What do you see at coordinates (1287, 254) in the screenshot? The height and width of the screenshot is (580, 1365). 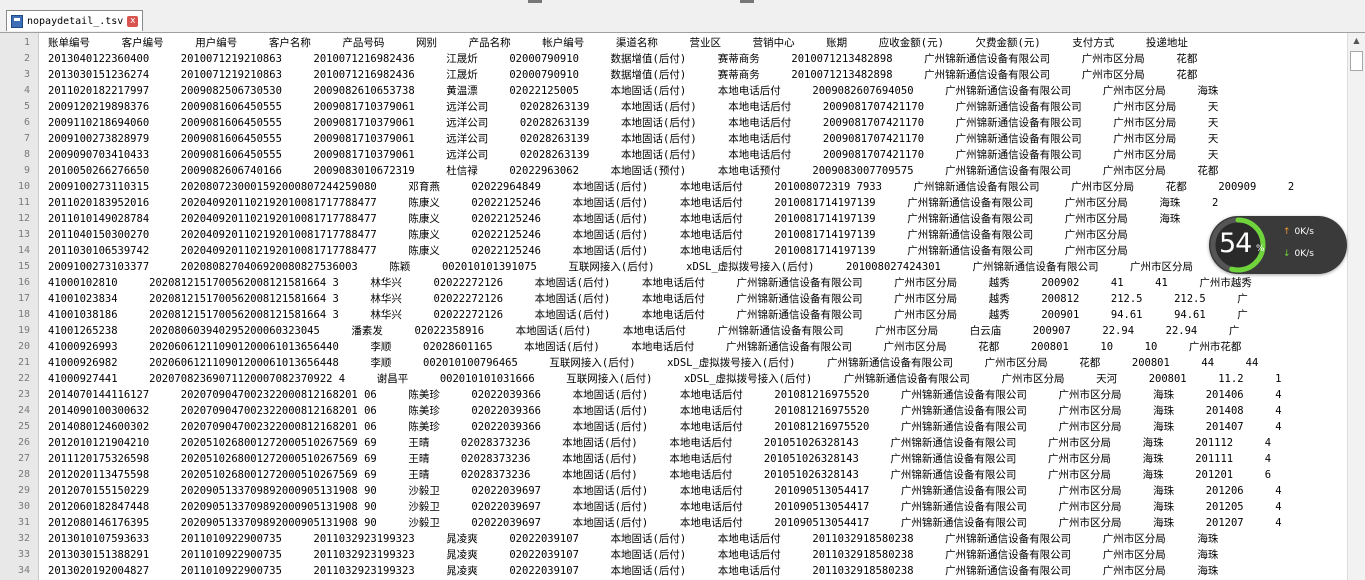 I see `download-arrow-icon: ↓` at bounding box center [1287, 254].